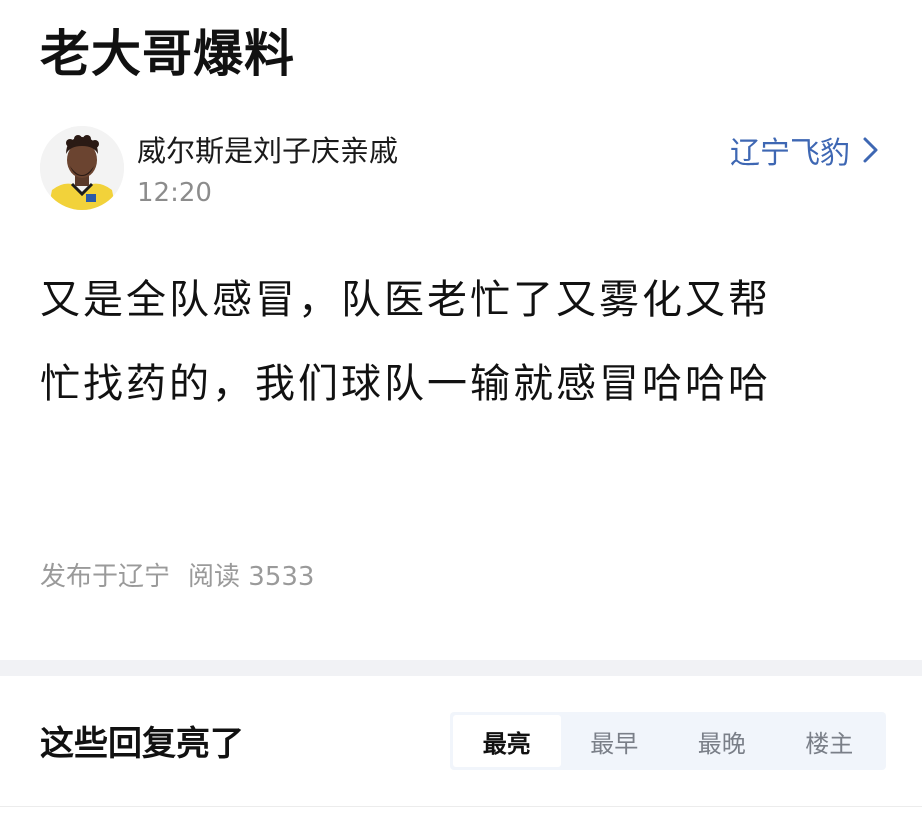  Describe the element at coordinates (267, 149) in the screenshot. I see `author-name: 威尔斯是刘子庆亲戚` at that location.